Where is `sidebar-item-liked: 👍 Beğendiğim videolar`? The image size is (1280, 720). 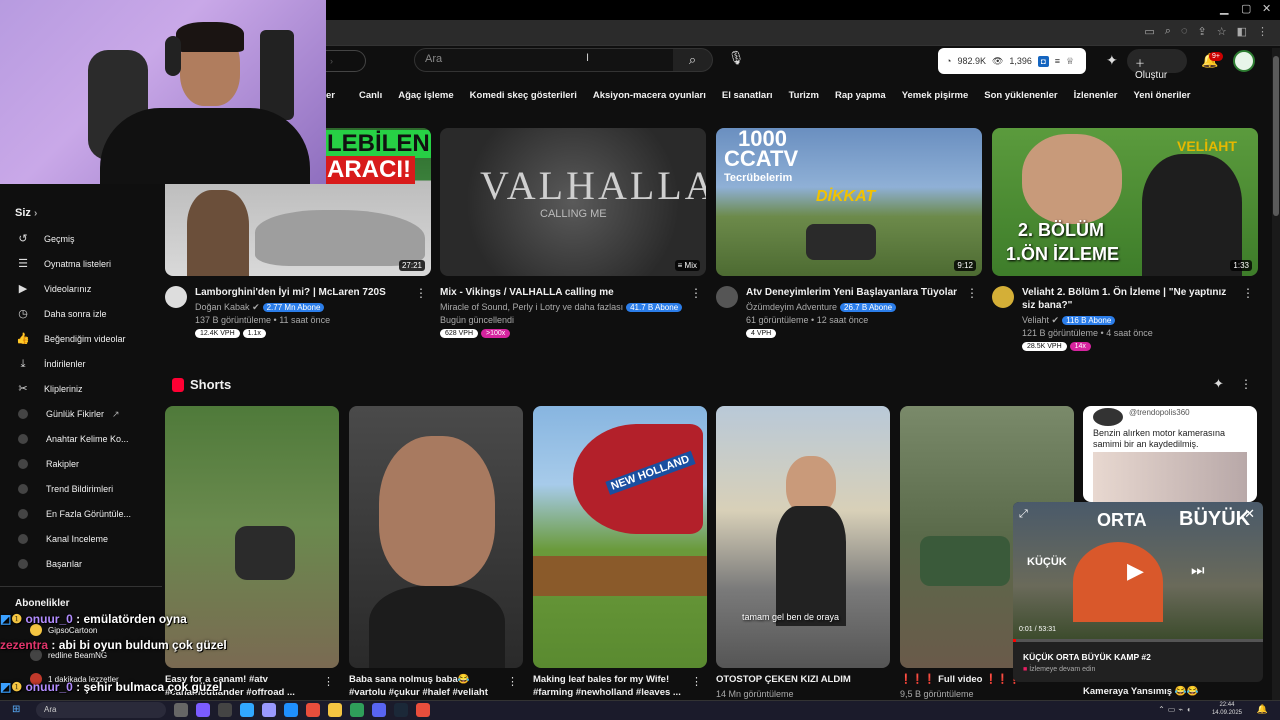 sidebar-item-liked: 👍 Beğendiğim videolar is located at coordinates (81, 339).